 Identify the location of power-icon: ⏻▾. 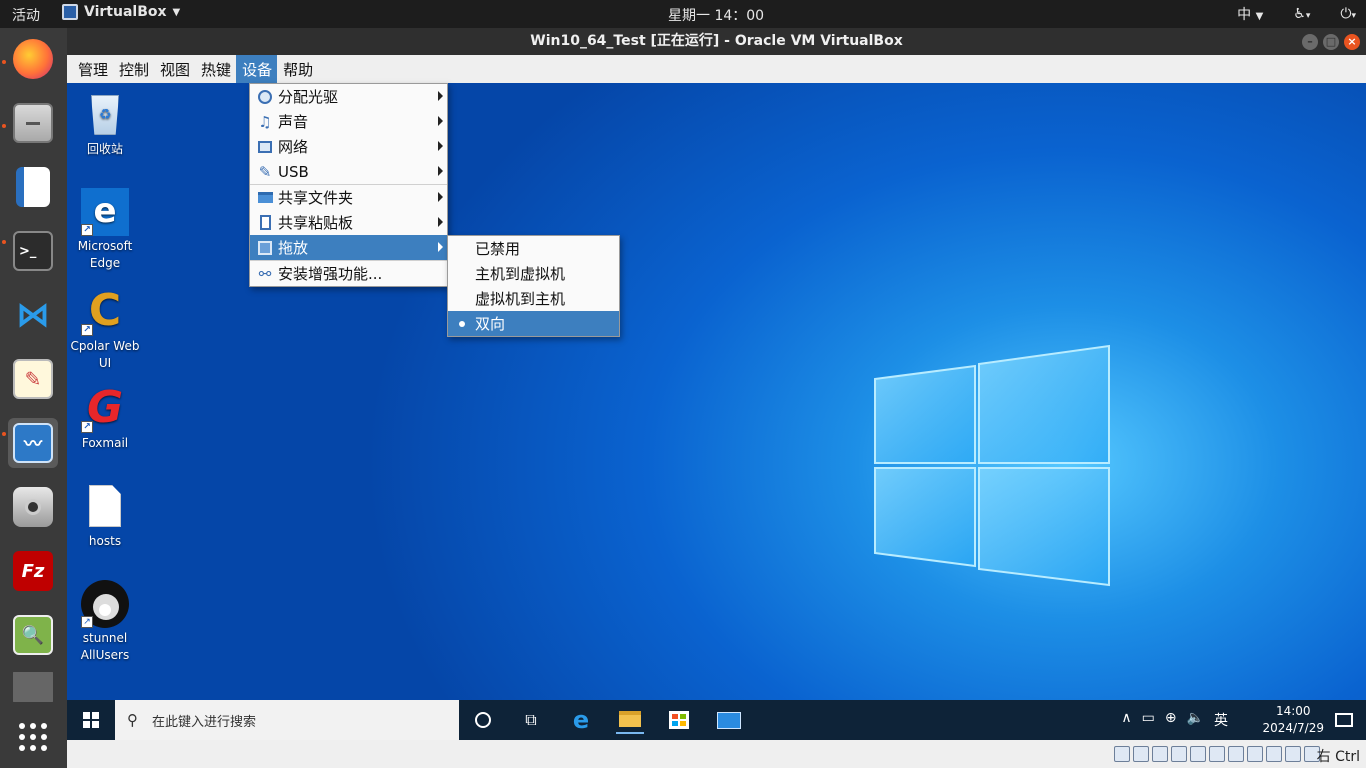
(1348, 14).